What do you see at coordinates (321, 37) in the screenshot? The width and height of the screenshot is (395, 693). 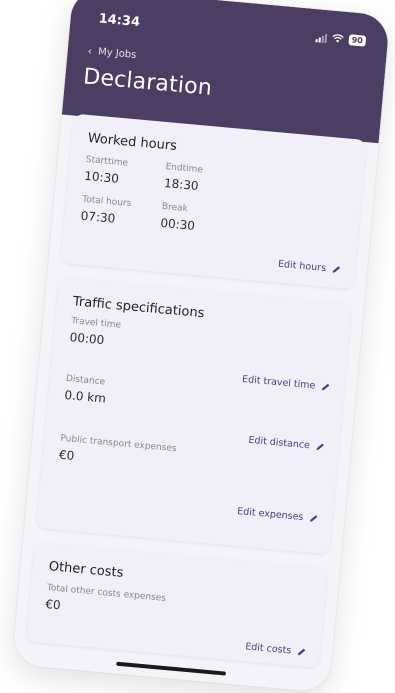 I see `signal-icon` at bounding box center [321, 37].